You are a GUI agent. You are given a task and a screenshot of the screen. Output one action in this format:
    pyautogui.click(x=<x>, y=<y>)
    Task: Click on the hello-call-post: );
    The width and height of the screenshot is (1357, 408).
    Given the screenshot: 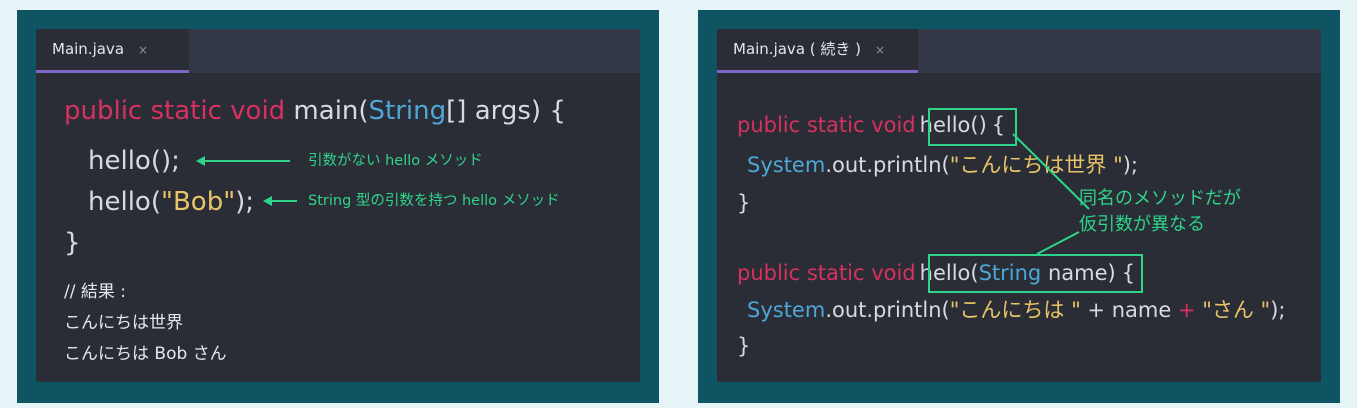 What is the action you would take?
    pyautogui.click(x=245, y=202)
    